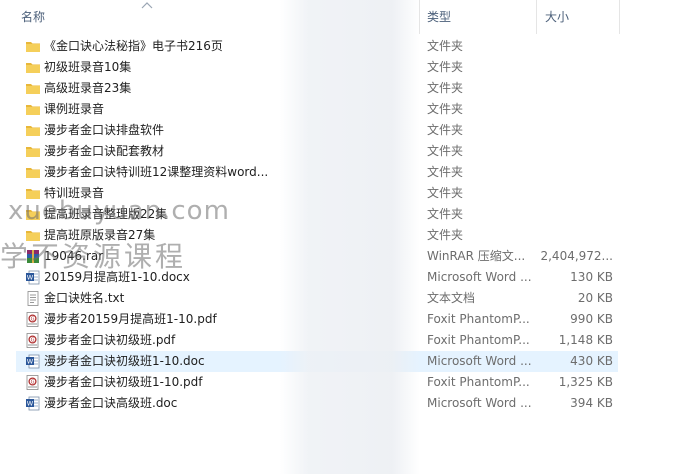 This screenshot has height=474, width=686. I want to click on file-name: 漫步者金口诀初级班1-10.pdf, so click(123, 382).